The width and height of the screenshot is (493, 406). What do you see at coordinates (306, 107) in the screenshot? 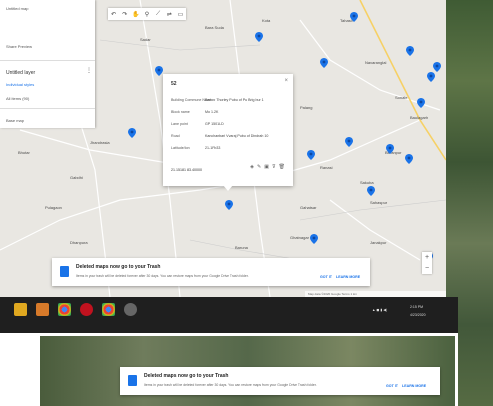
I see `town-label: Palang` at bounding box center [306, 107].